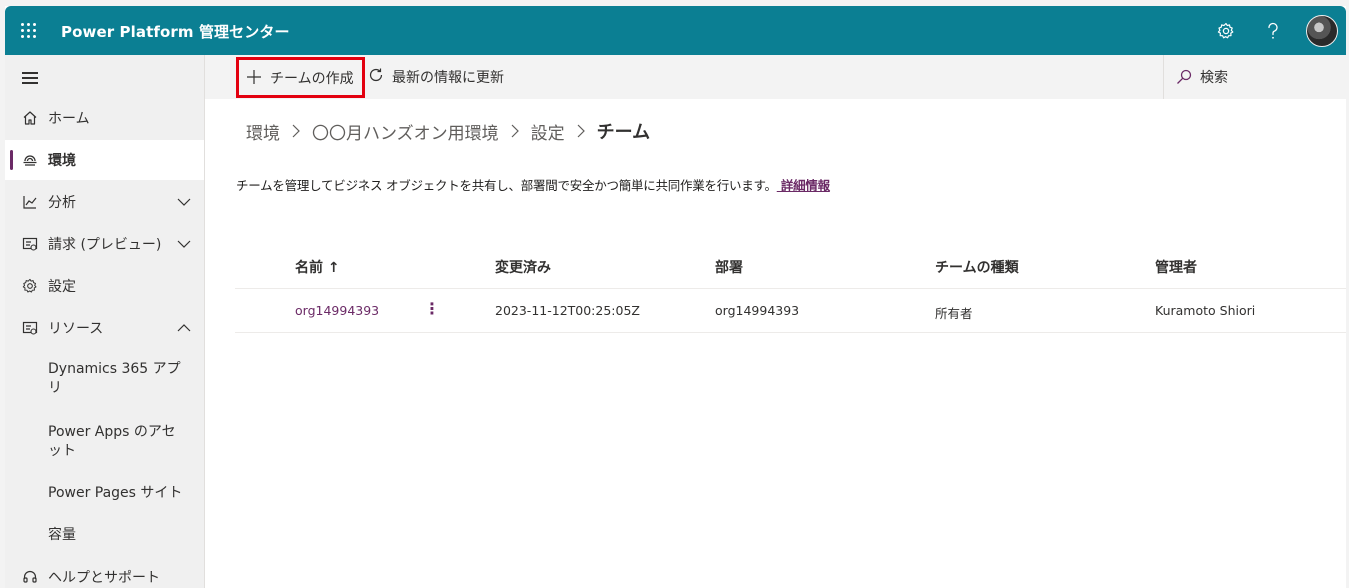 The width and height of the screenshot is (1349, 588). Describe the element at coordinates (104, 160) in the screenshot. I see `sidebar-item-environments: 環境` at that location.